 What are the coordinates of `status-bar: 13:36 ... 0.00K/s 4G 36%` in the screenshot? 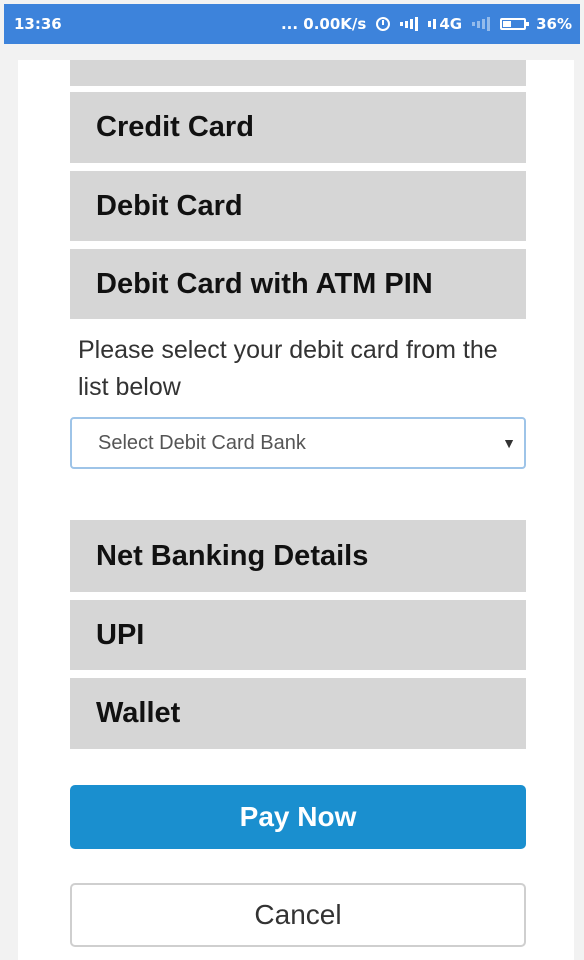 It's located at (292, 24).